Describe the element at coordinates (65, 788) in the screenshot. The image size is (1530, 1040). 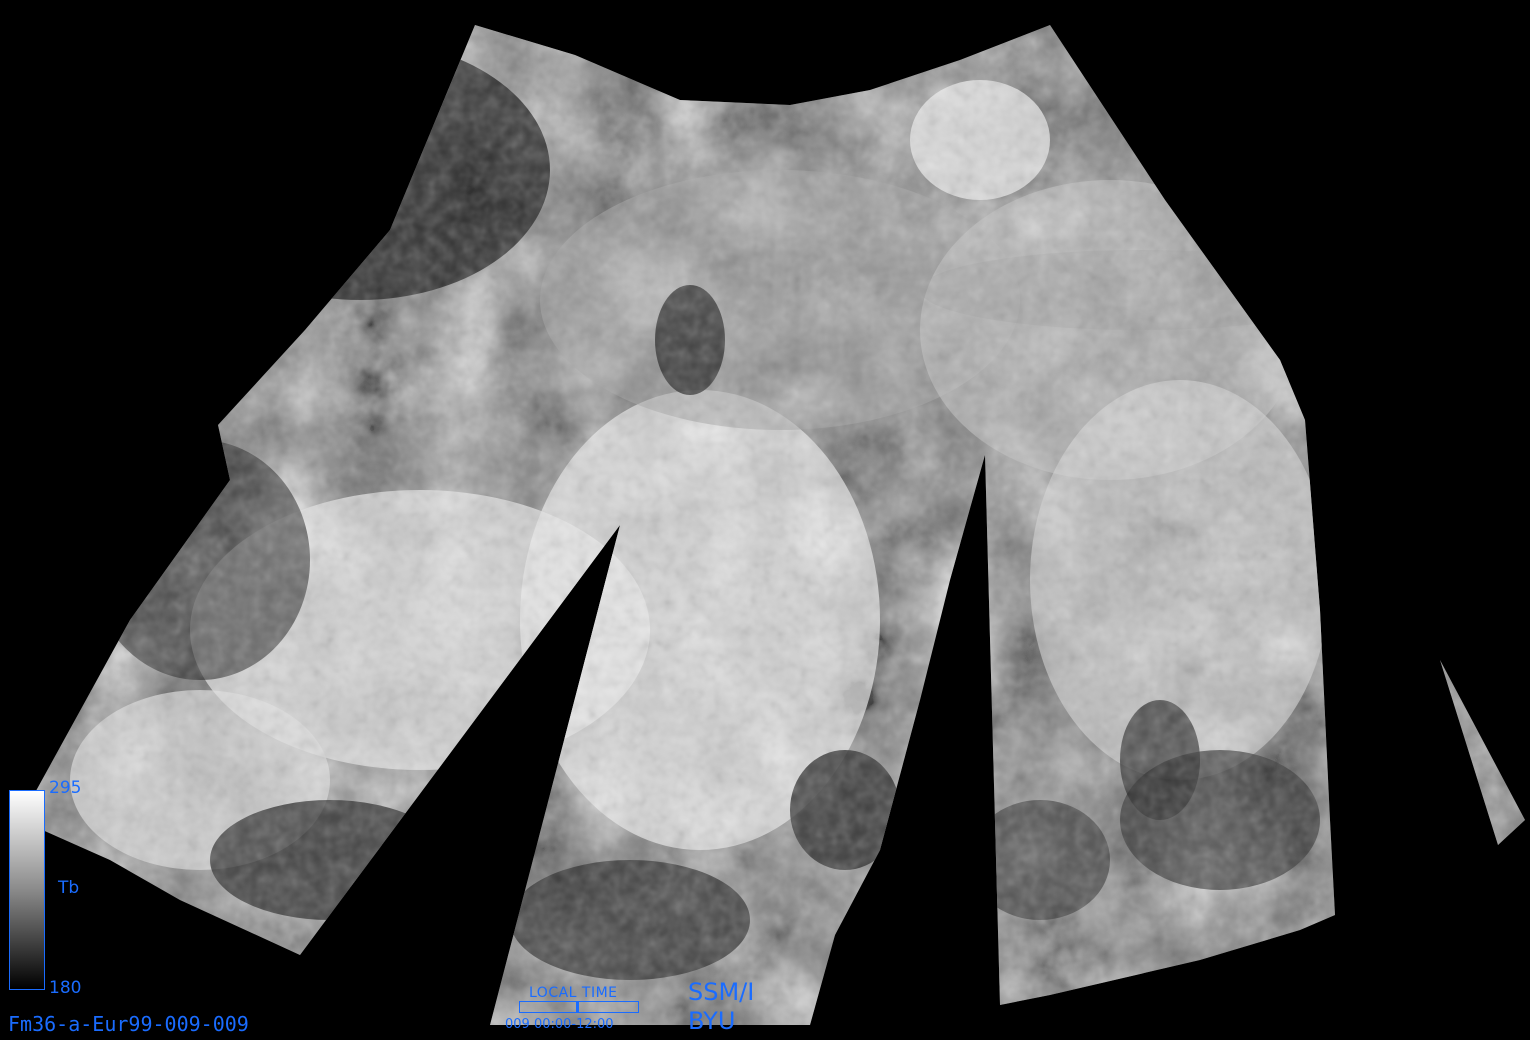
I see `colorbar-max-label: 295` at that location.